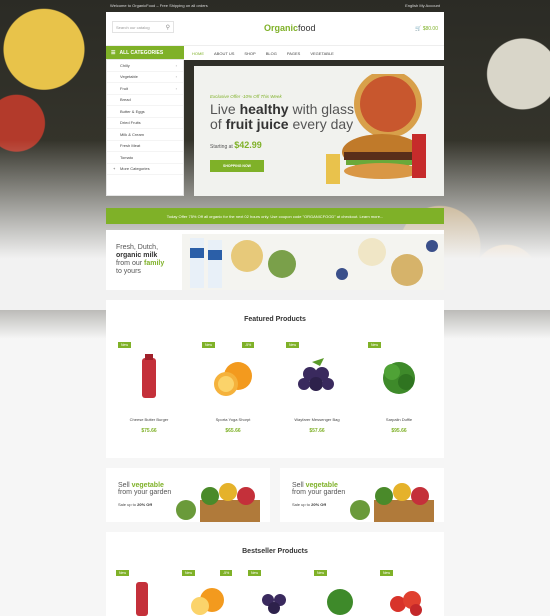 This screenshot has height=616, width=550. Describe the element at coordinates (145, 66) in the screenshot. I see `category-item: Chilly ›` at that location.